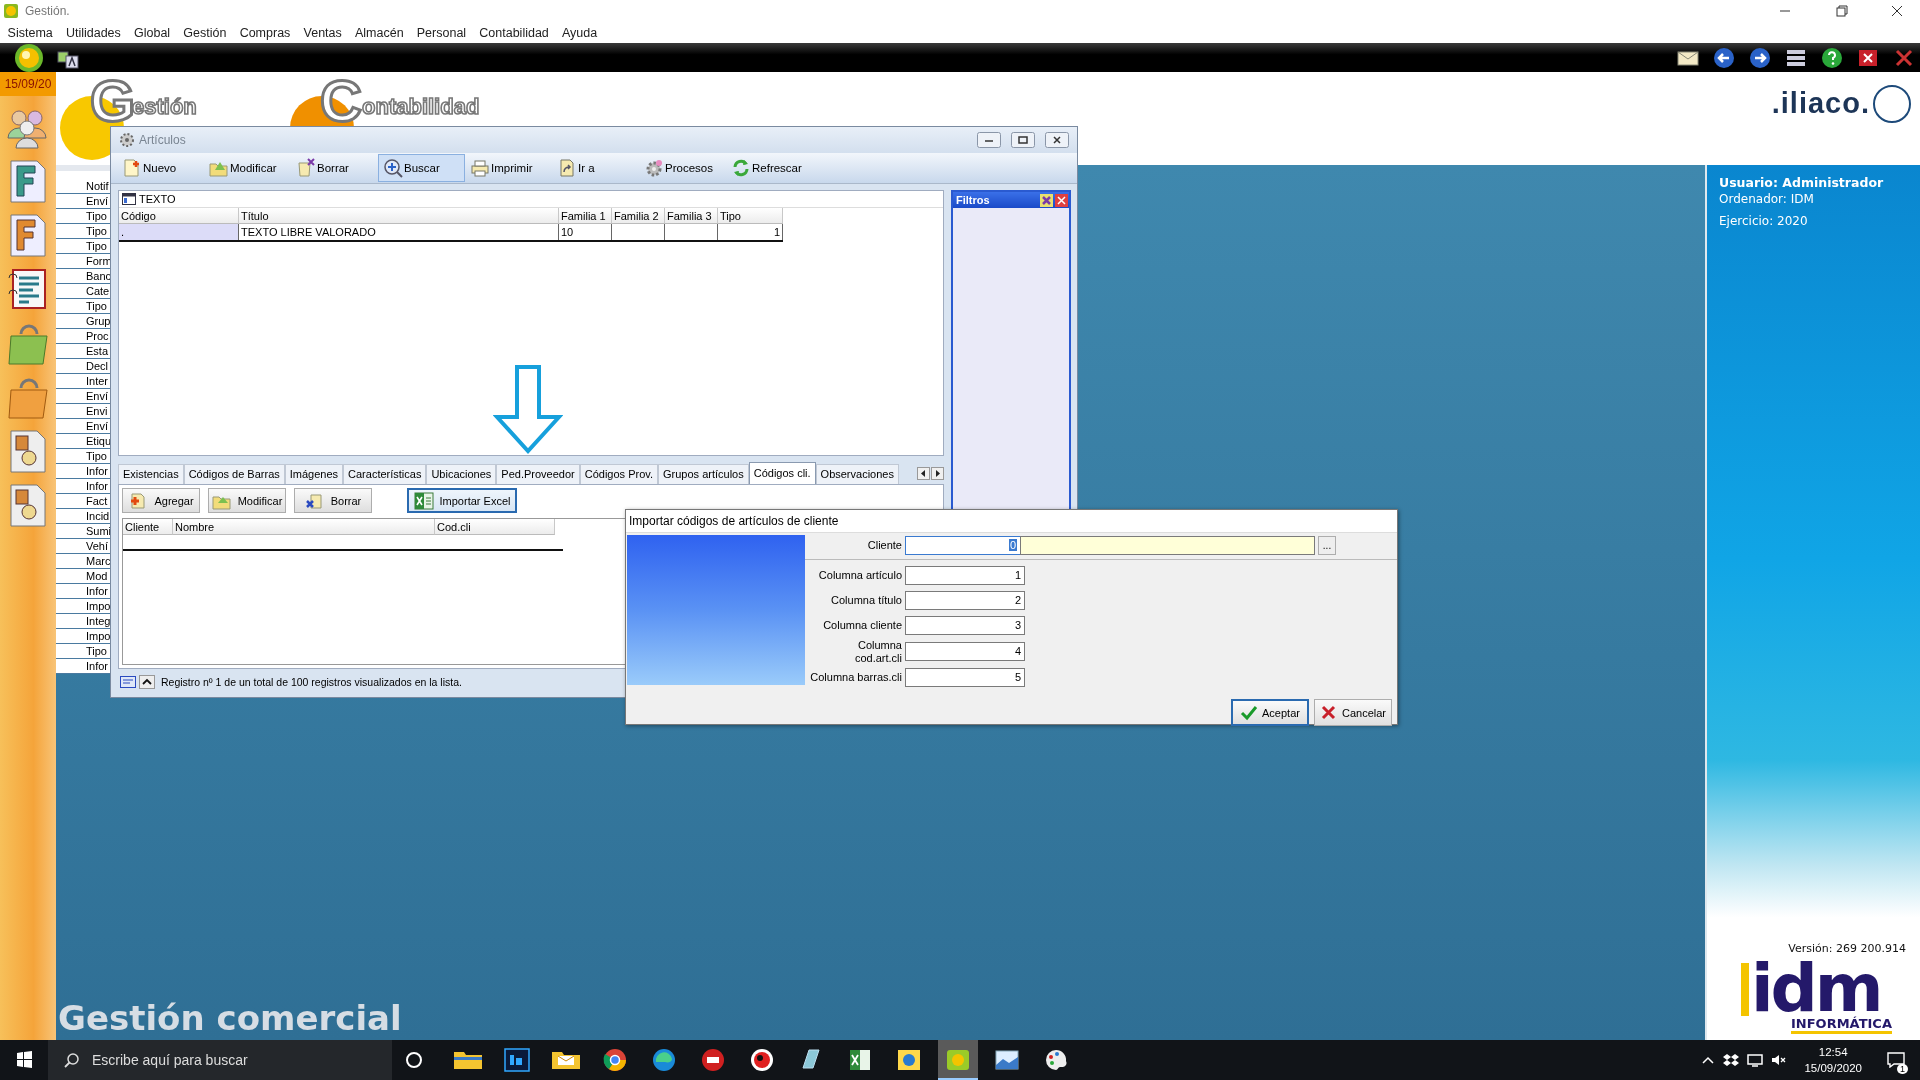 This screenshot has height=1080, width=1920. Describe the element at coordinates (1832, 57) in the screenshot. I see `help-icon` at that location.